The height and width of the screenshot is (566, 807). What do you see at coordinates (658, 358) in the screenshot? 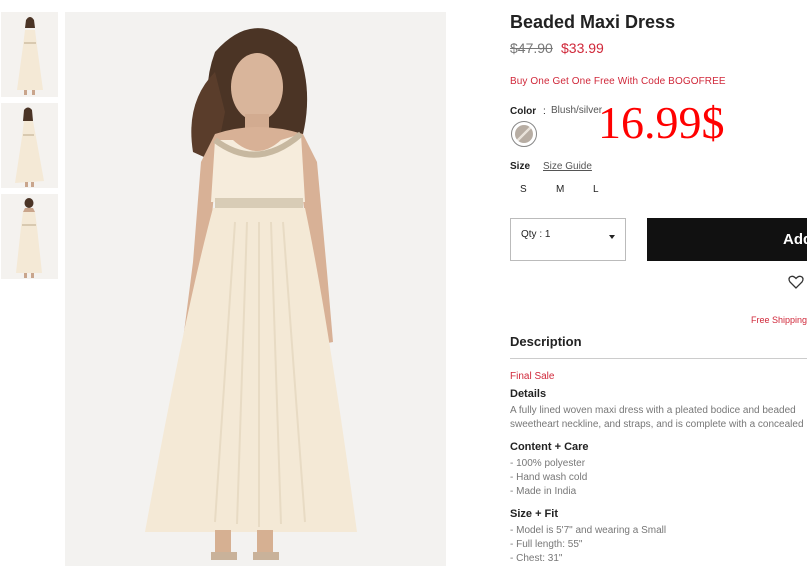
I see `description-divider` at bounding box center [658, 358].